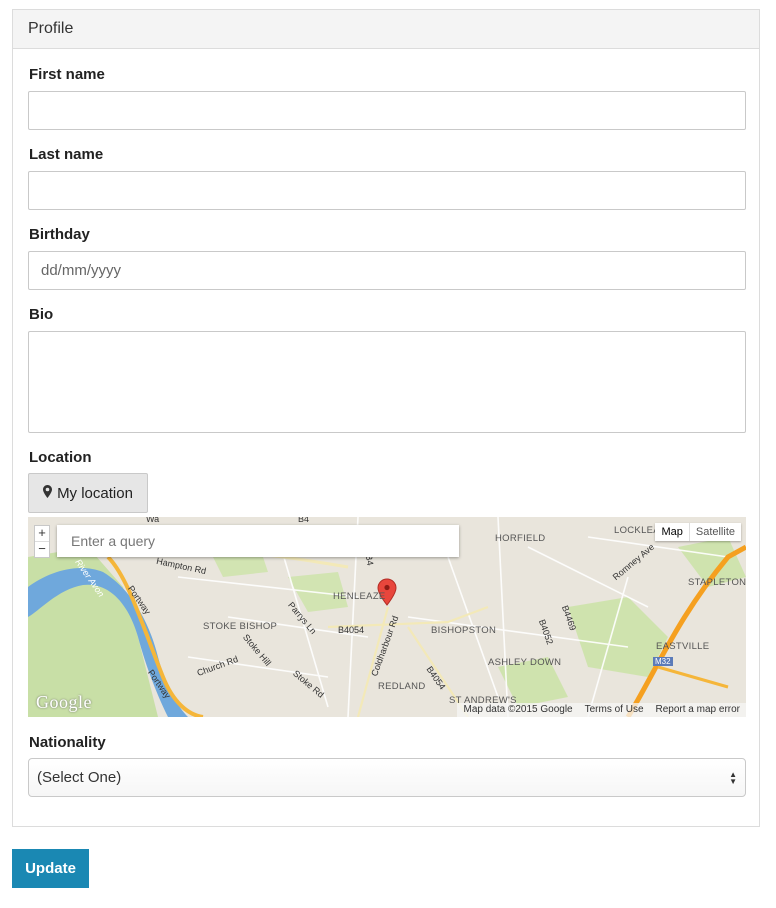  I want to click on map-marker-icon, so click(48, 493).